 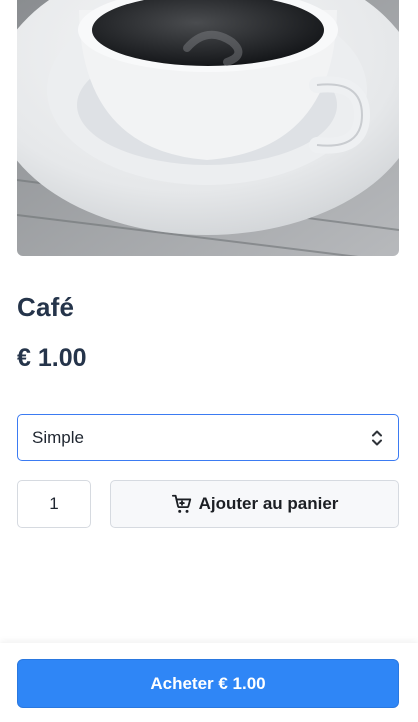 I want to click on variant-select: Simple, so click(x=208, y=437).